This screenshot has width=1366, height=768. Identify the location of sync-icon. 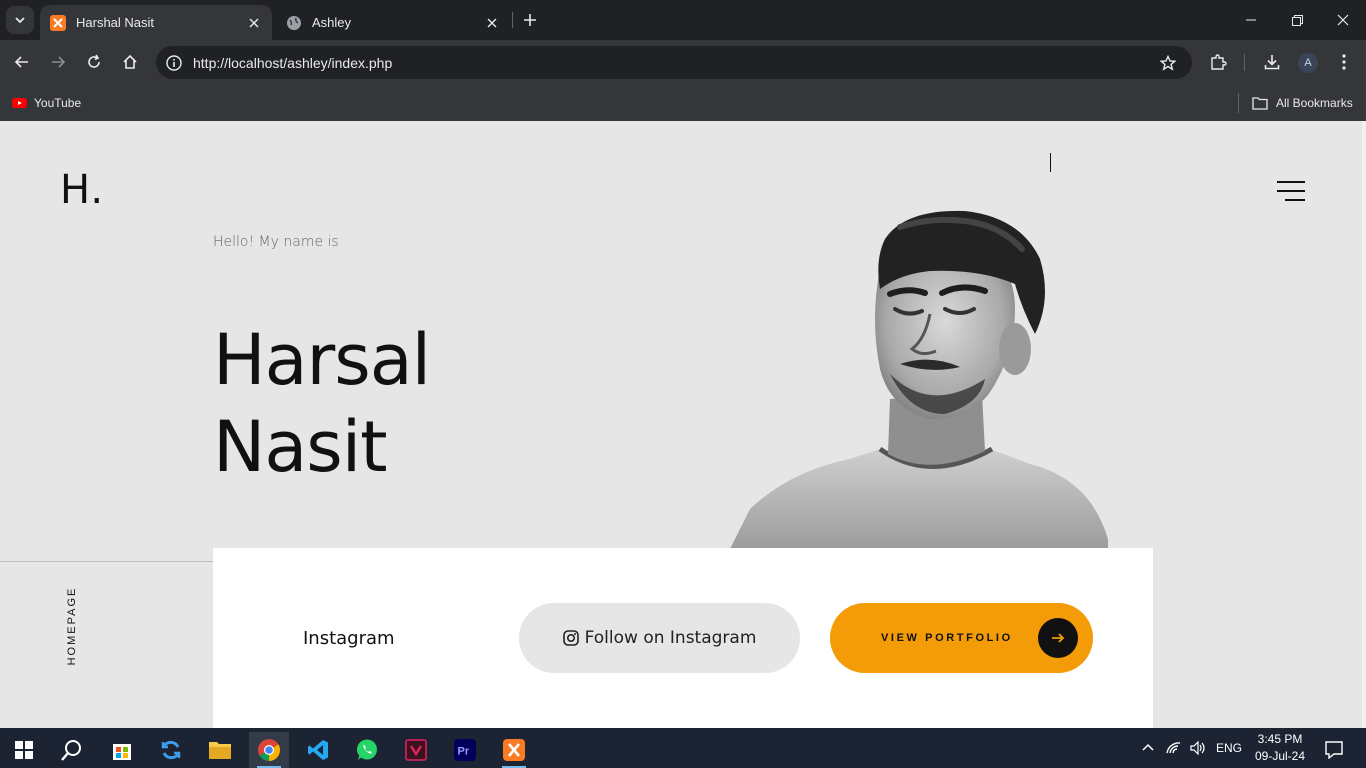
(171, 750).